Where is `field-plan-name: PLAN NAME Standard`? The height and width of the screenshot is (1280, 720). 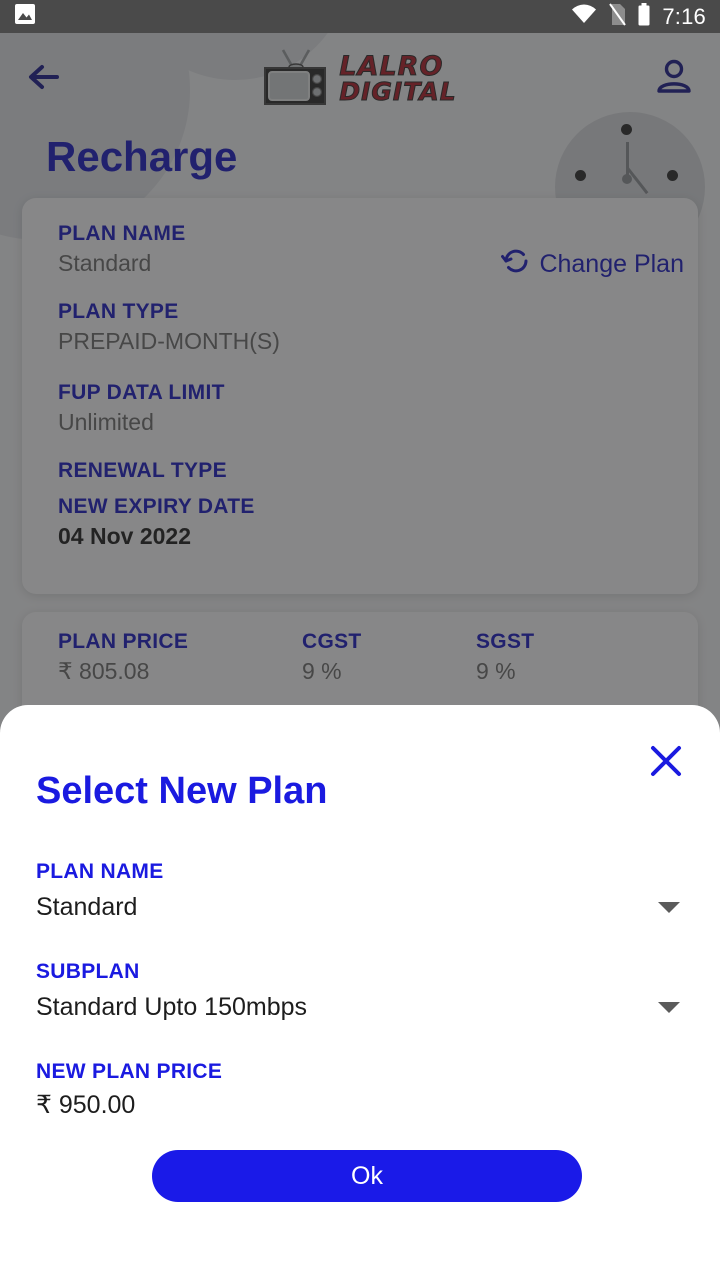 field-plan-name: PLAN NAME Standard is located at coordinates (360, 891).